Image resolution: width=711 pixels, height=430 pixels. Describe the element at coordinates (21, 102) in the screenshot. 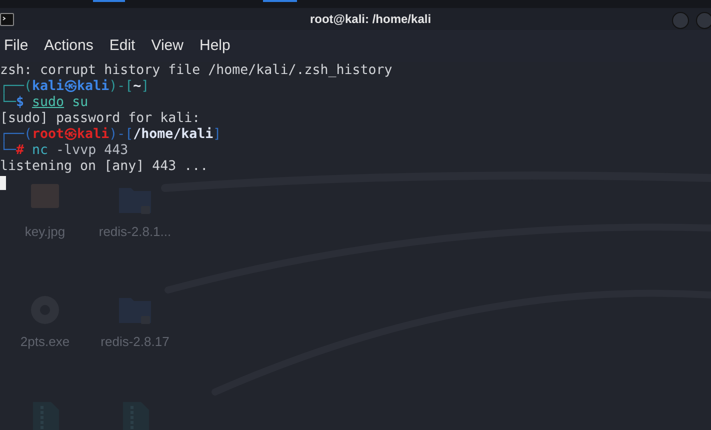

I see `terminal-text: $` at that location.